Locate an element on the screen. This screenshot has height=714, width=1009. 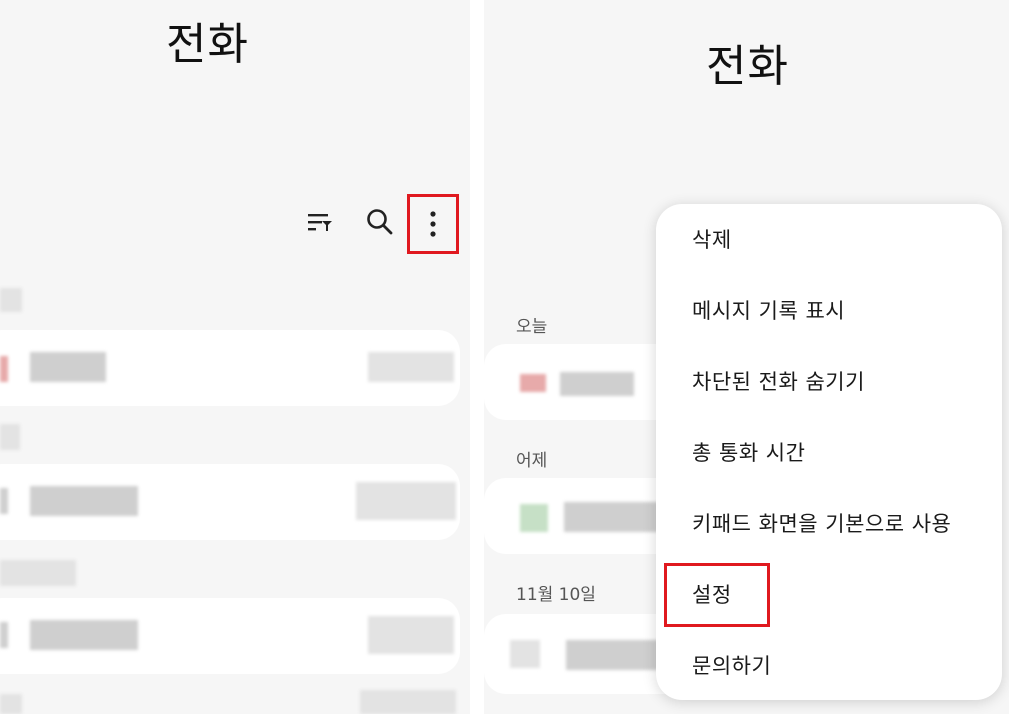
menu-item-show-message-history: 메시지 기록 표시 is located at coordinates (829, 310).